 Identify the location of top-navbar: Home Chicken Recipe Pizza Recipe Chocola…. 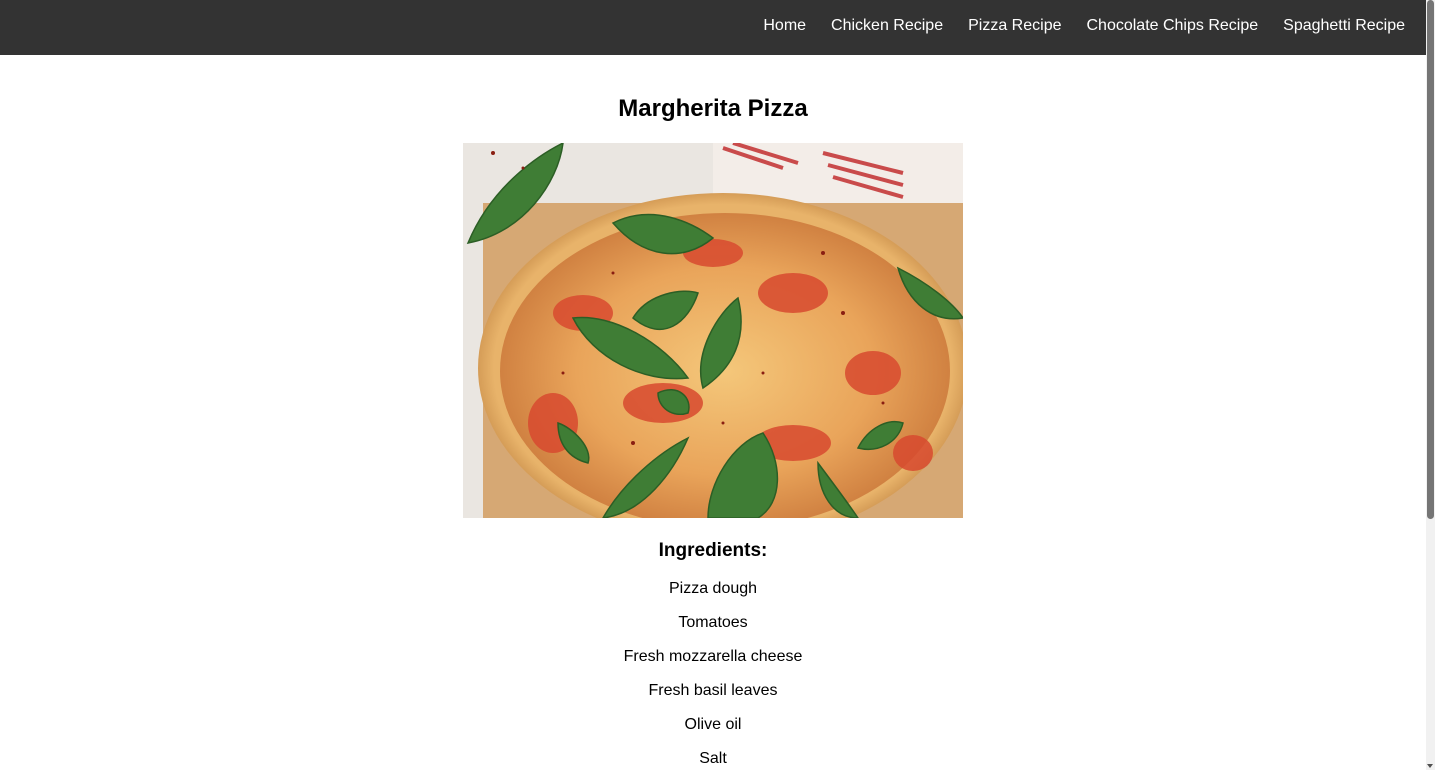
(713, 27).